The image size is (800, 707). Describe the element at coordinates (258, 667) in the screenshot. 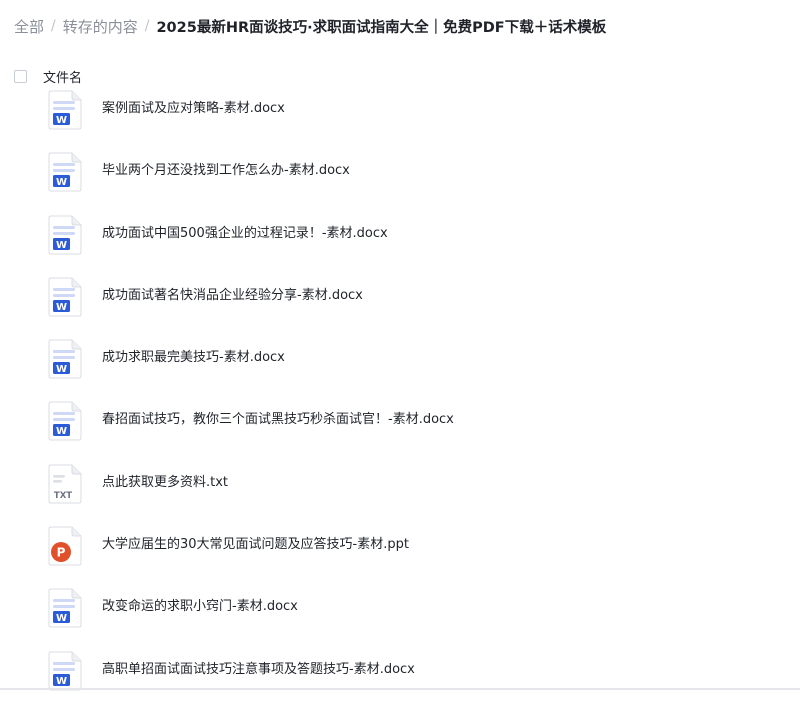

I see `file-name: 高职单招面试面试技巧注意事项及答题技巧-素材.docx` at that location.